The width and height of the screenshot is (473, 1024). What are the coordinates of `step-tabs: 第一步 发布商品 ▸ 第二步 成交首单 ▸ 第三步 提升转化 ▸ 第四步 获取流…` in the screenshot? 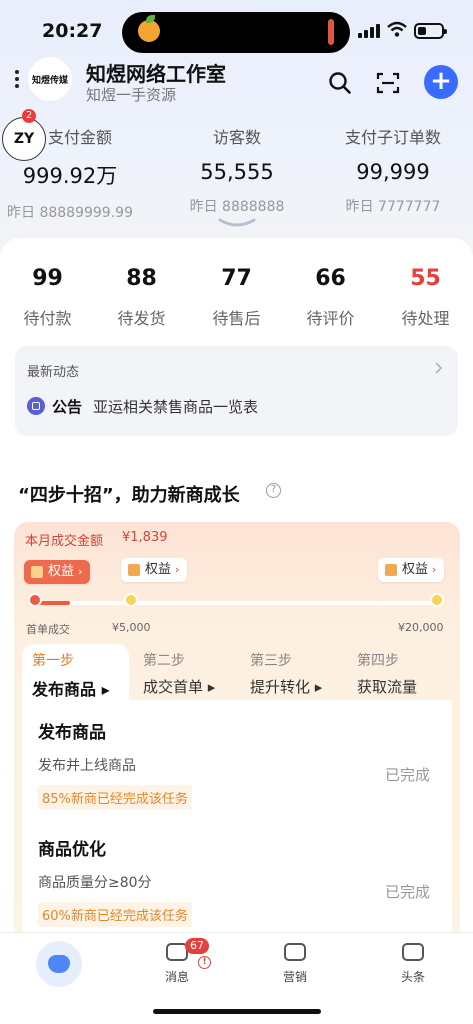 It's located at (237, 672).